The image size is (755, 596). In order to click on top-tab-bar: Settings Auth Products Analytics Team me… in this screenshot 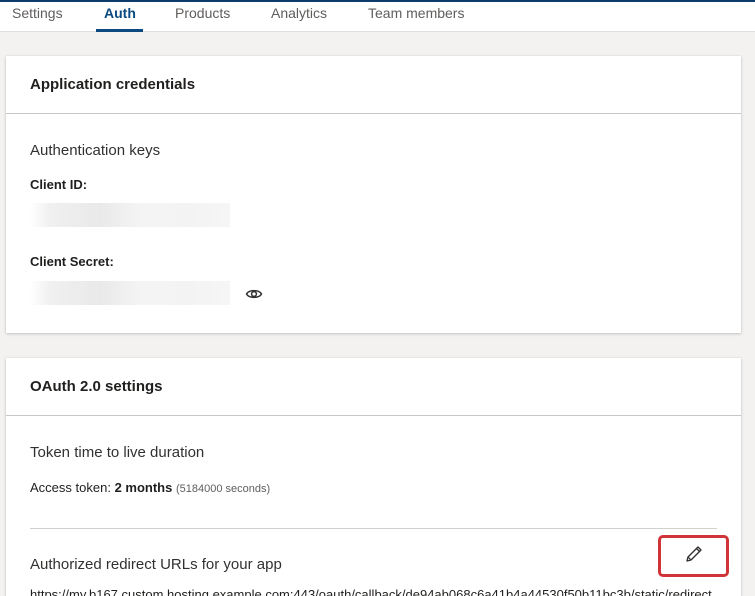, I will do `click(377, 16)`.